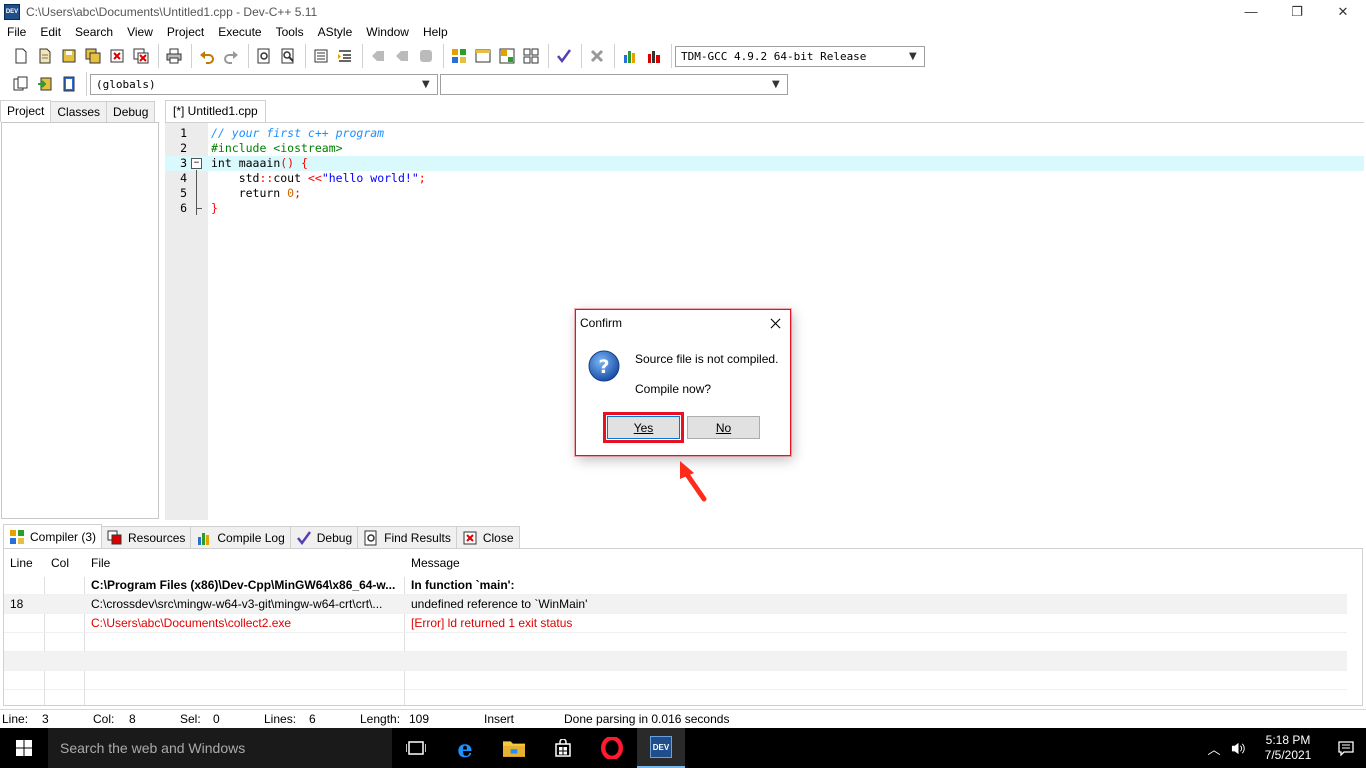 The height and width of the screenshot is (768, 1366). Describe the element at coordinates (45, 56) in the screenshot. I see `open-file-icon` at that location.